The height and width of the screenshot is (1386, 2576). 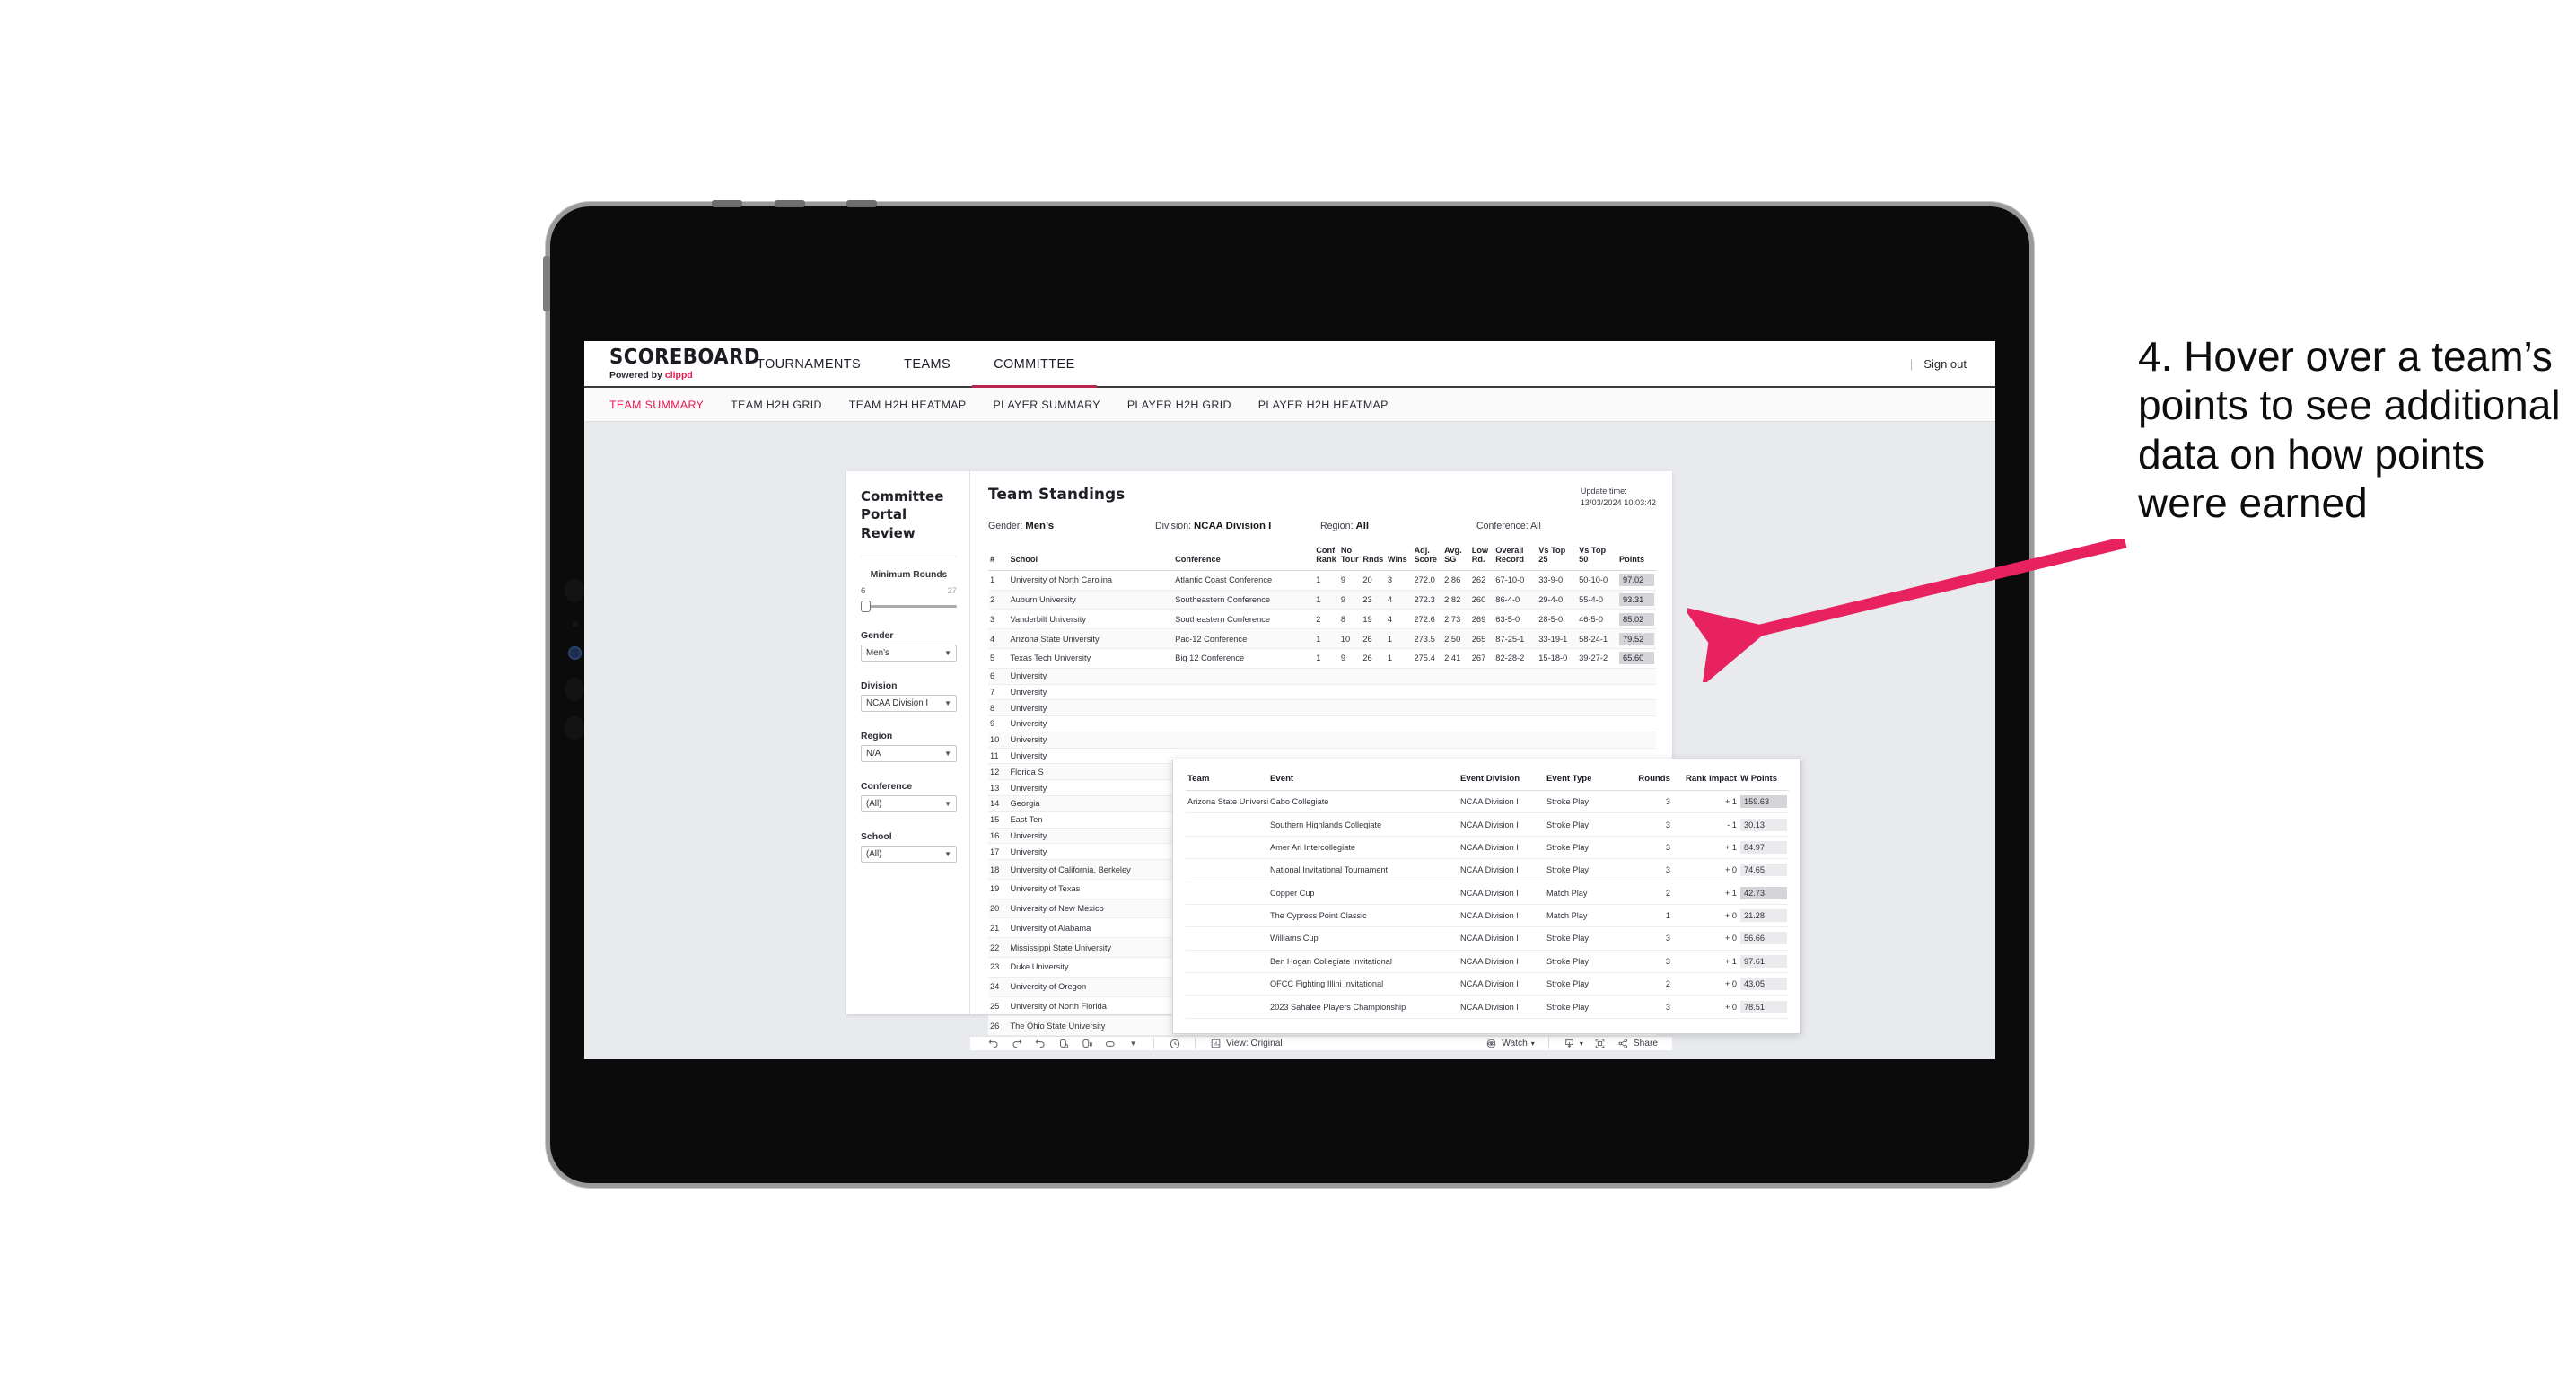 I want to click on pause-data-icon, so click(x=1086, y=1043).